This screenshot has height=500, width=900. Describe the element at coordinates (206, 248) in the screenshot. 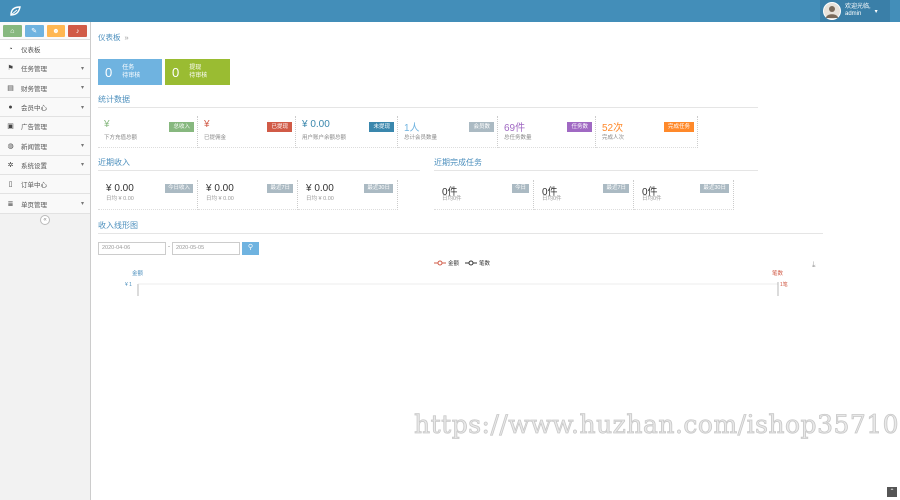

I see `end-date-input: 2020-05-05` at that location.